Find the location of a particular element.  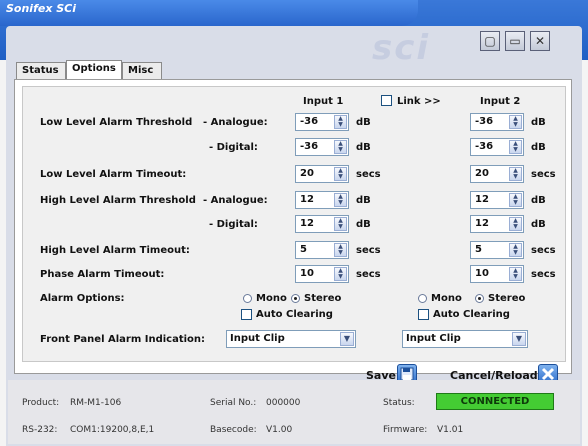

tab-misc-label: Misc is located at coordinates (141, 70).